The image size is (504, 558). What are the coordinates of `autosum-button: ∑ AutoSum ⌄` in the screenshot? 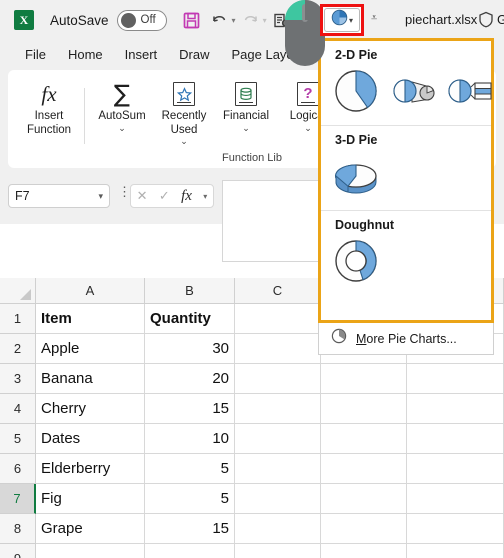 It's located at (122, 105).